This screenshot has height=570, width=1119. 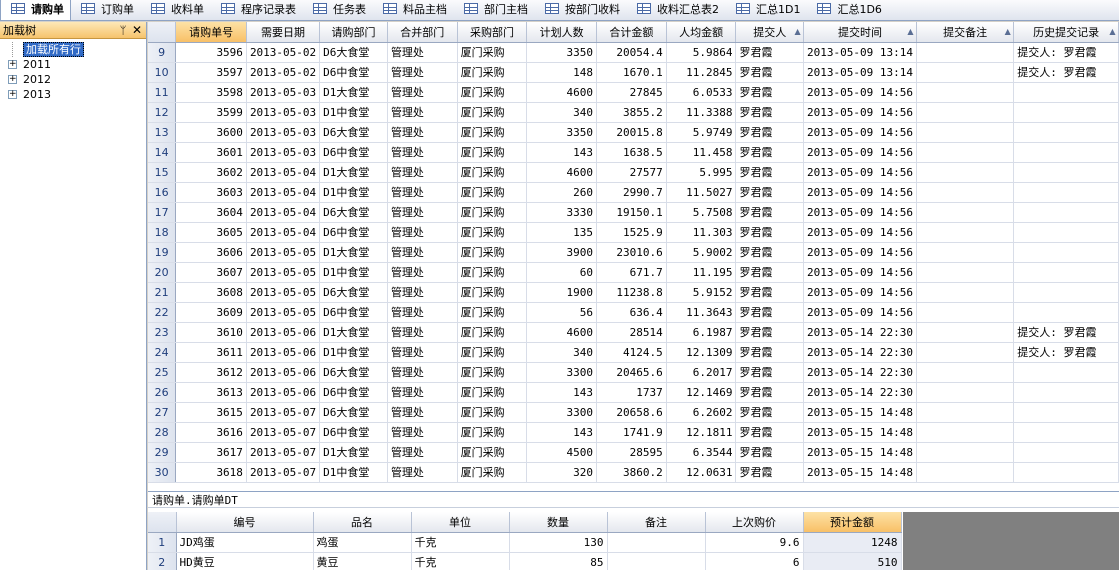 What do you see at coordinates (362, 522) in the screenshot?
I see `column-header: 品名` at bounding box center [362, 522].